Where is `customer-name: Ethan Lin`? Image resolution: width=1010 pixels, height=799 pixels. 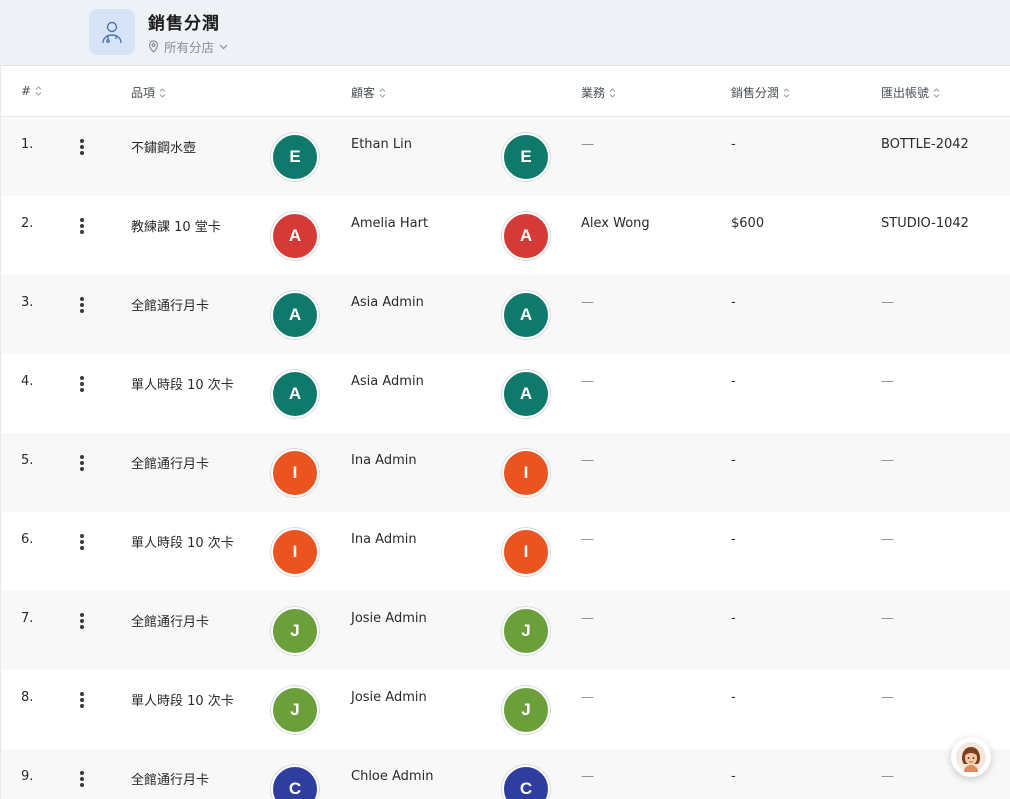 customer-name: Ethan Lin is located at coordinates (381, 144).